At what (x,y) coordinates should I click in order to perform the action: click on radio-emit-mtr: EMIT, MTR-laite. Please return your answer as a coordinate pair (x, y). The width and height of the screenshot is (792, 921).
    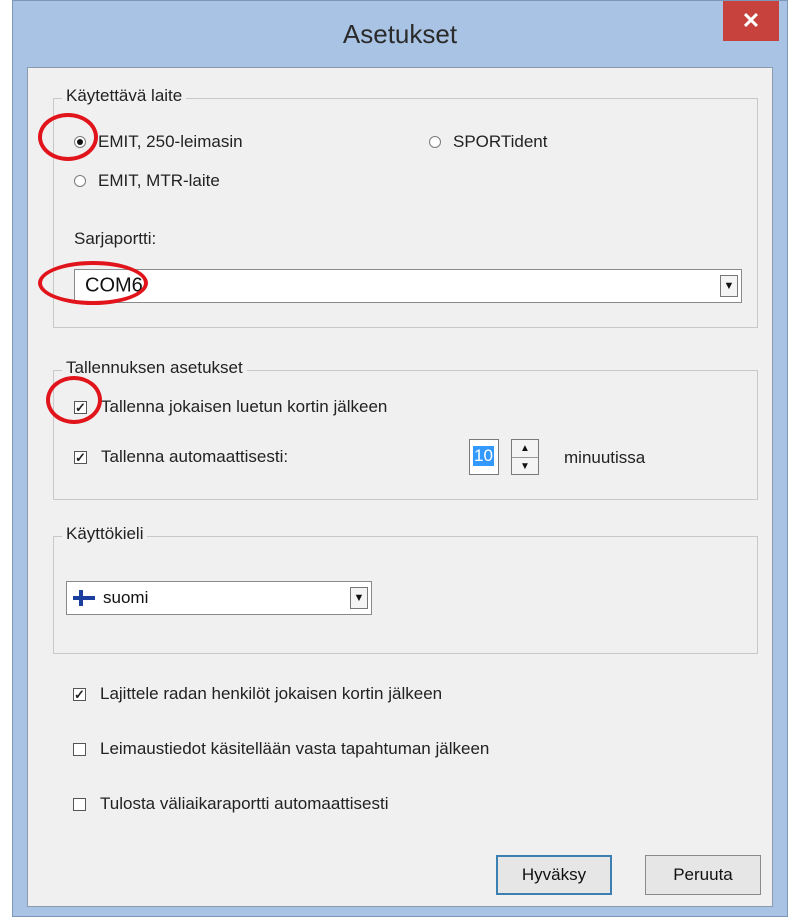
    Looking at the image, I should click on (147, 181).